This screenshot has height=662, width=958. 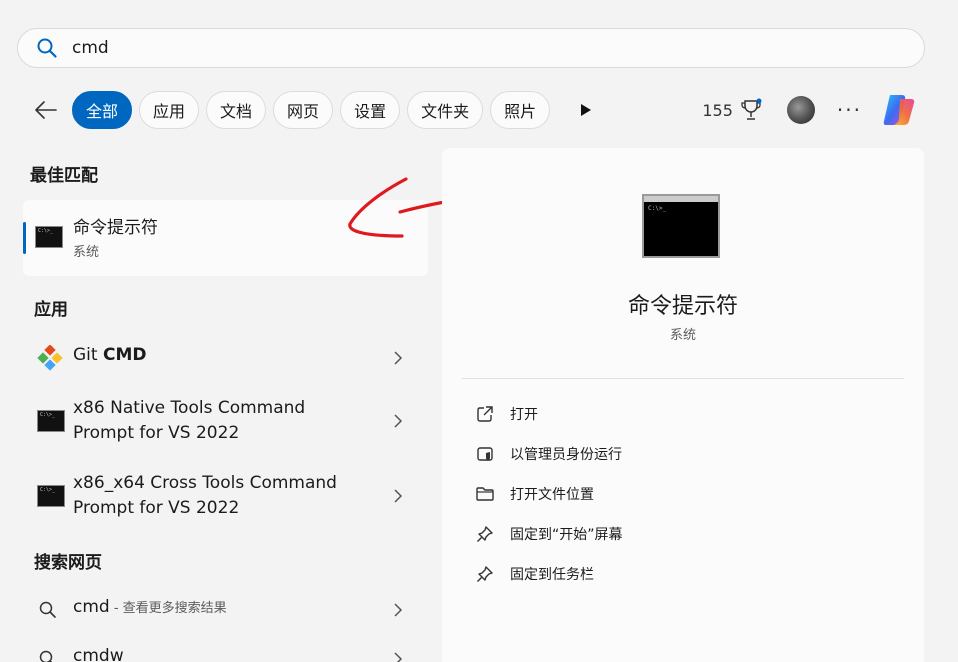 I want to click on app-item-label: Git CMD, so click(x=110, y=355).